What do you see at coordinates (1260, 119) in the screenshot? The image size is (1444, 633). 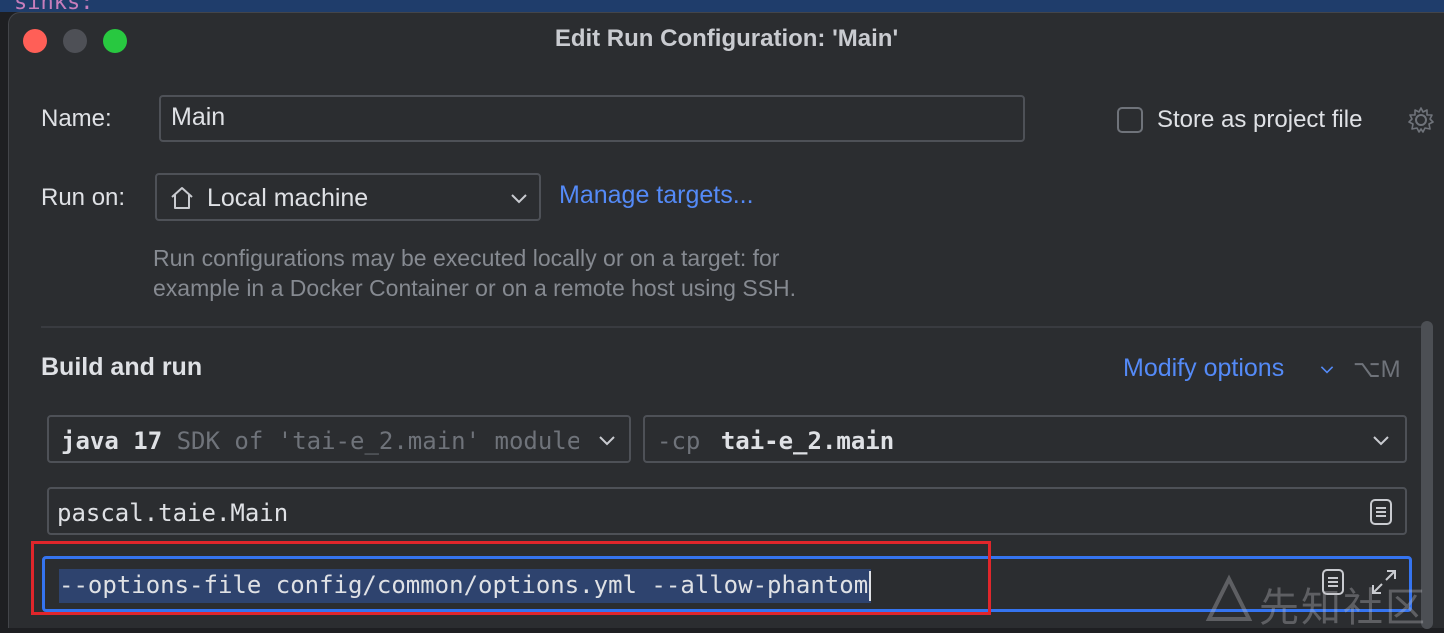 I see `store-as-project-file-label: Store as project file` at bounding box center [1260, 119].